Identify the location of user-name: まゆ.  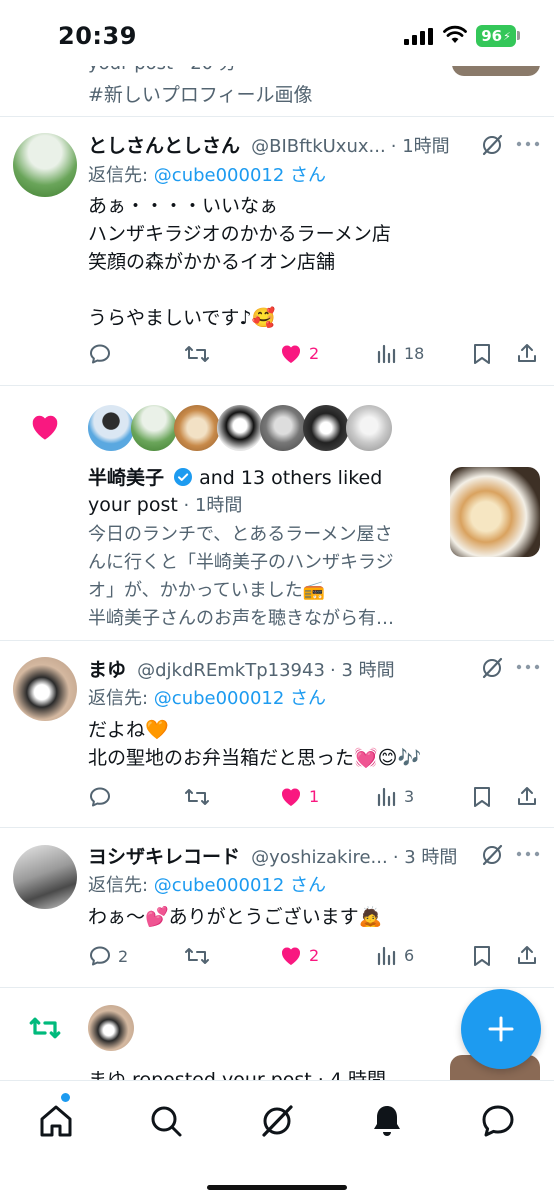
(107, 670).